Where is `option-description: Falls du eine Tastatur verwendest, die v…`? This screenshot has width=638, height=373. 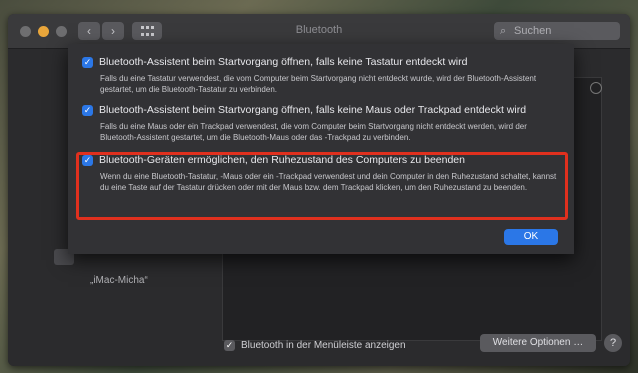
option-description: Falls du eine Tastatur verwendest, die v… is located at coordinates (318, 84).